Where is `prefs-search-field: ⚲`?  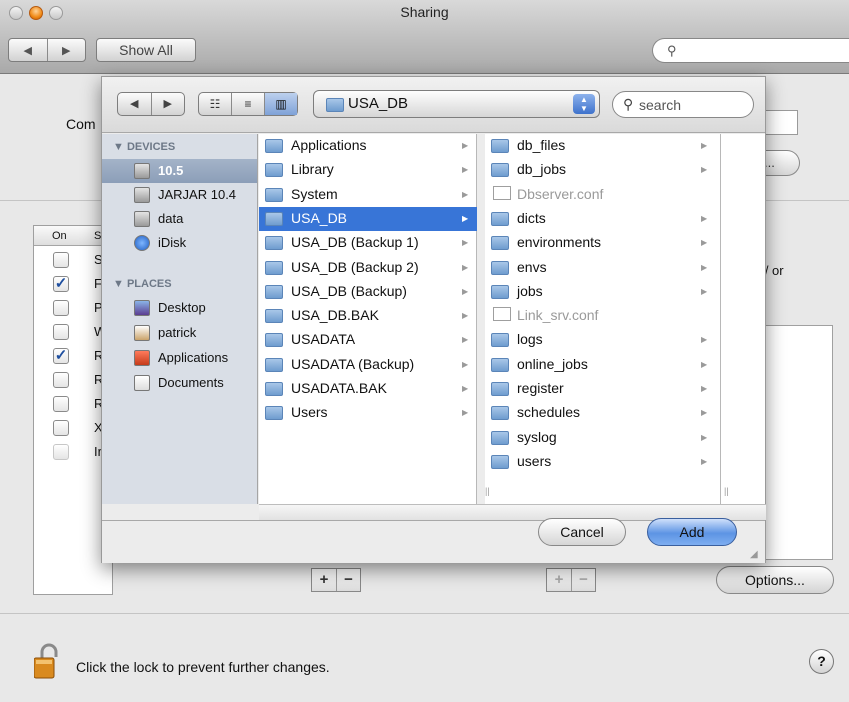 prefs-search-field: ⚲ is located at coordinates (750, 50).